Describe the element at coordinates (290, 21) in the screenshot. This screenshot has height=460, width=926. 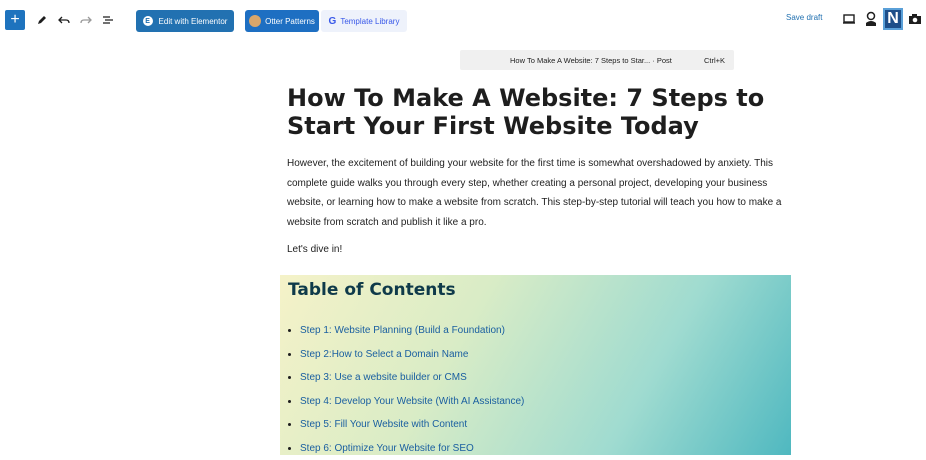
I see `otter-button-label: Otter Patterns` at that location.